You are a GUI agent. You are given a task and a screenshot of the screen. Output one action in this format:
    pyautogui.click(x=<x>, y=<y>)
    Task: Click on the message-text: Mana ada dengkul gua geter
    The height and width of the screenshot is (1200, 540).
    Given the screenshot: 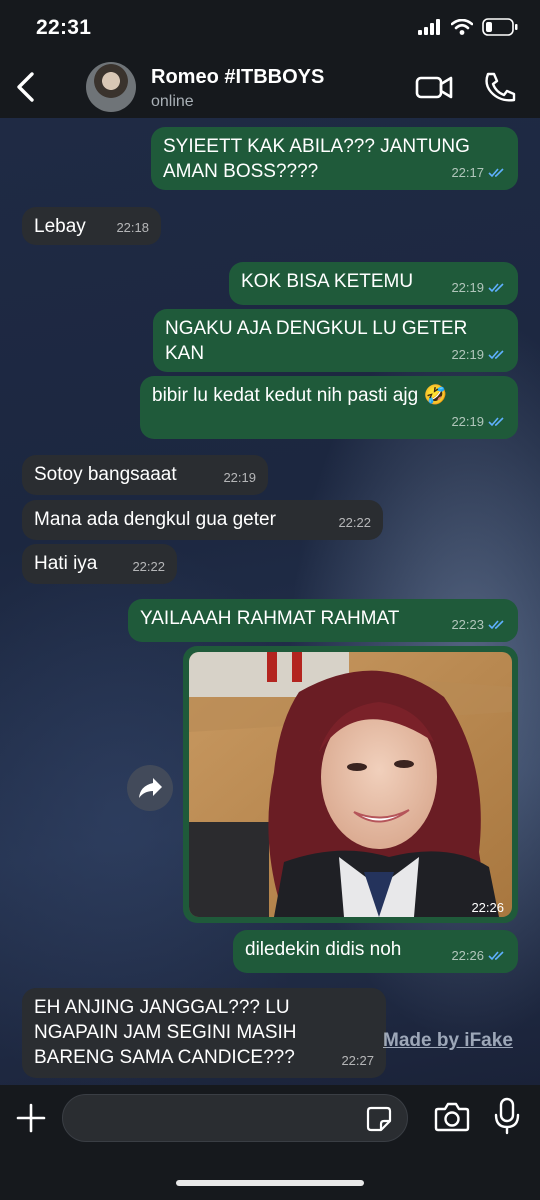 What is the action you would take?
    pyautogui.click(x=155, y=519)
    